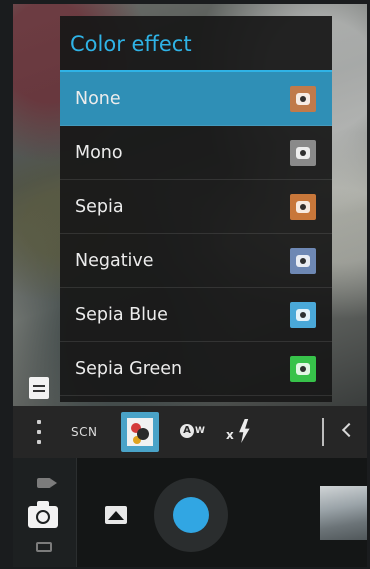 Image resolution: width=370 pixels, height=569 pixels. I want to click on last-photo-thumbnail, so click(343, 513).